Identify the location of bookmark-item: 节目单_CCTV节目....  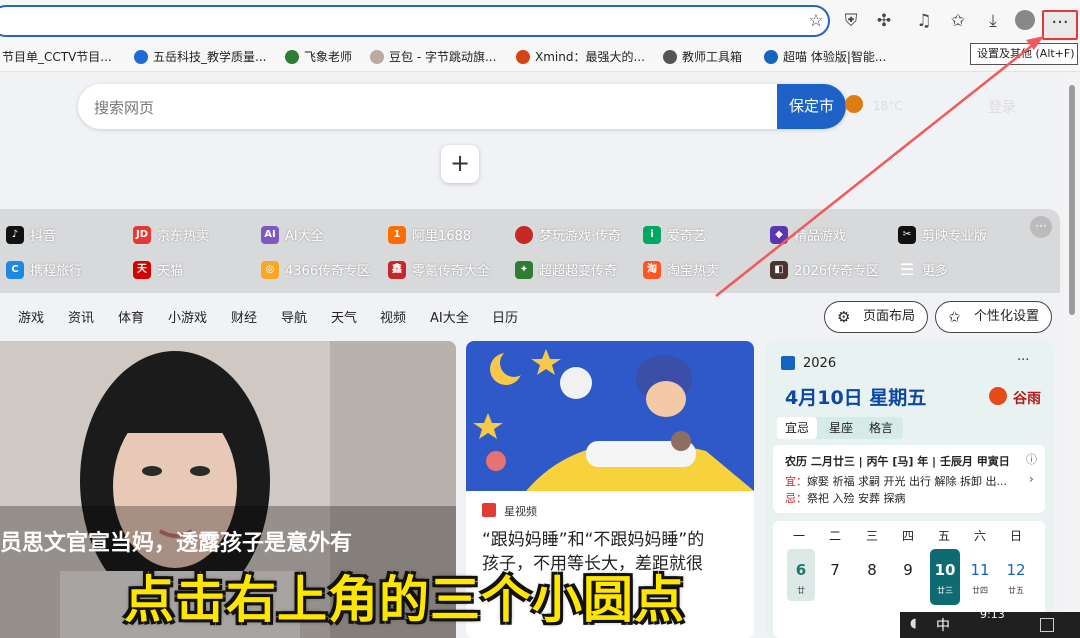
(57, 56).